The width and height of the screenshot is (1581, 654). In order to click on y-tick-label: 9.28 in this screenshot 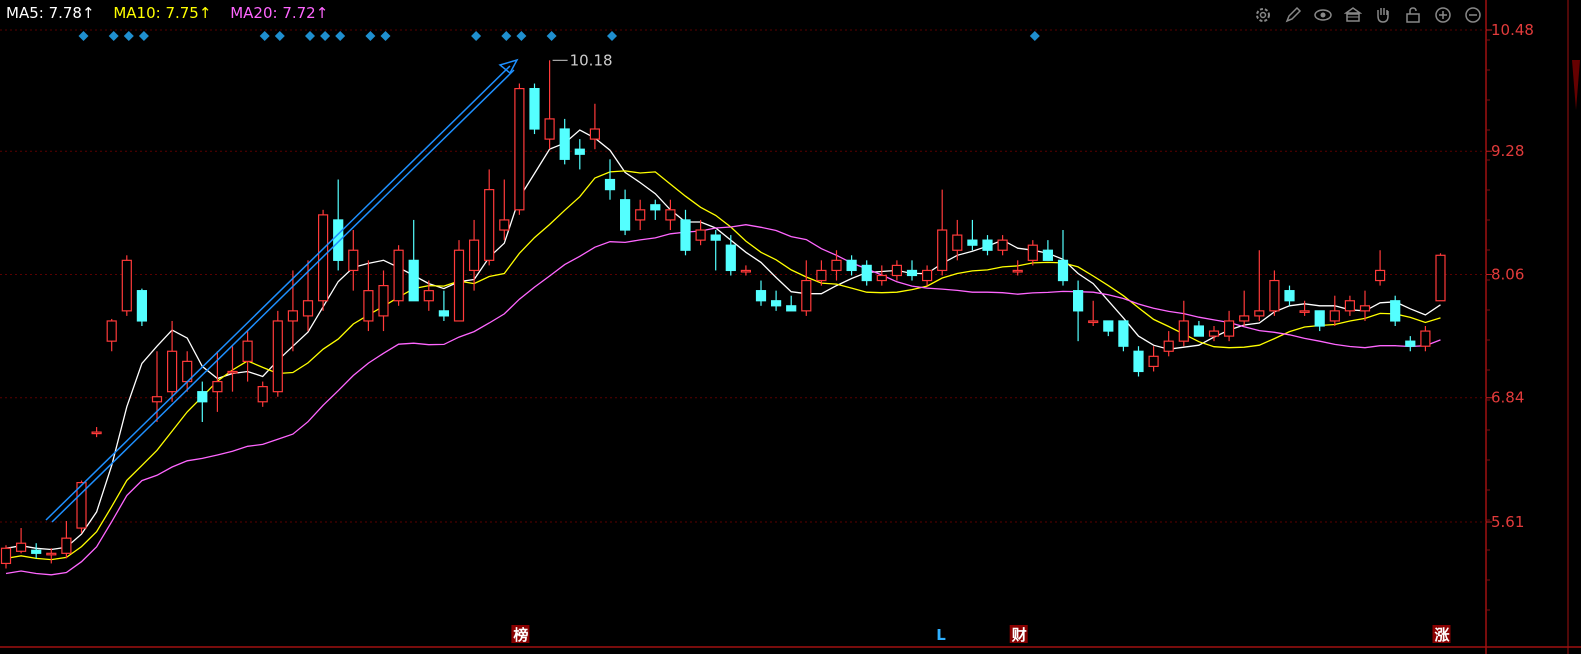, I will do `click(1507, 151)`.